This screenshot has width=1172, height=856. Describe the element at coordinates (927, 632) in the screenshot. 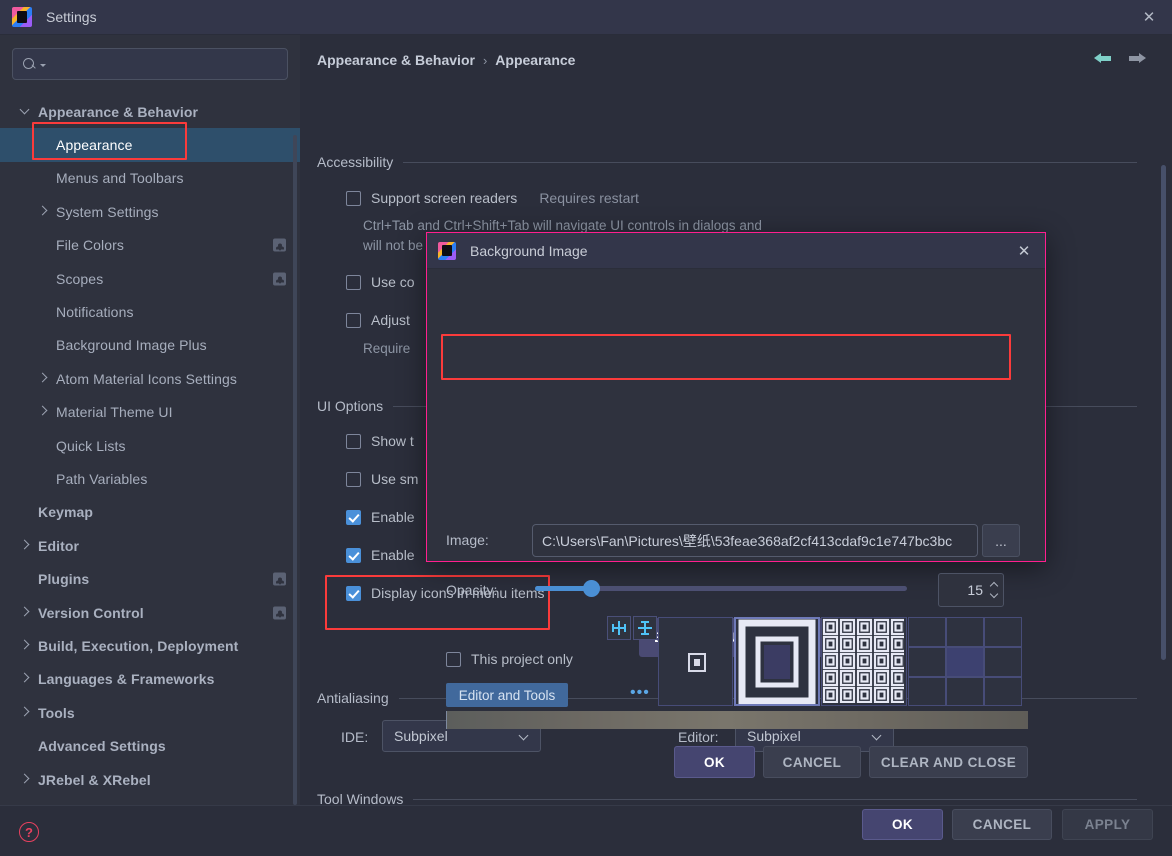

I see `anchor-top-left` at that location.